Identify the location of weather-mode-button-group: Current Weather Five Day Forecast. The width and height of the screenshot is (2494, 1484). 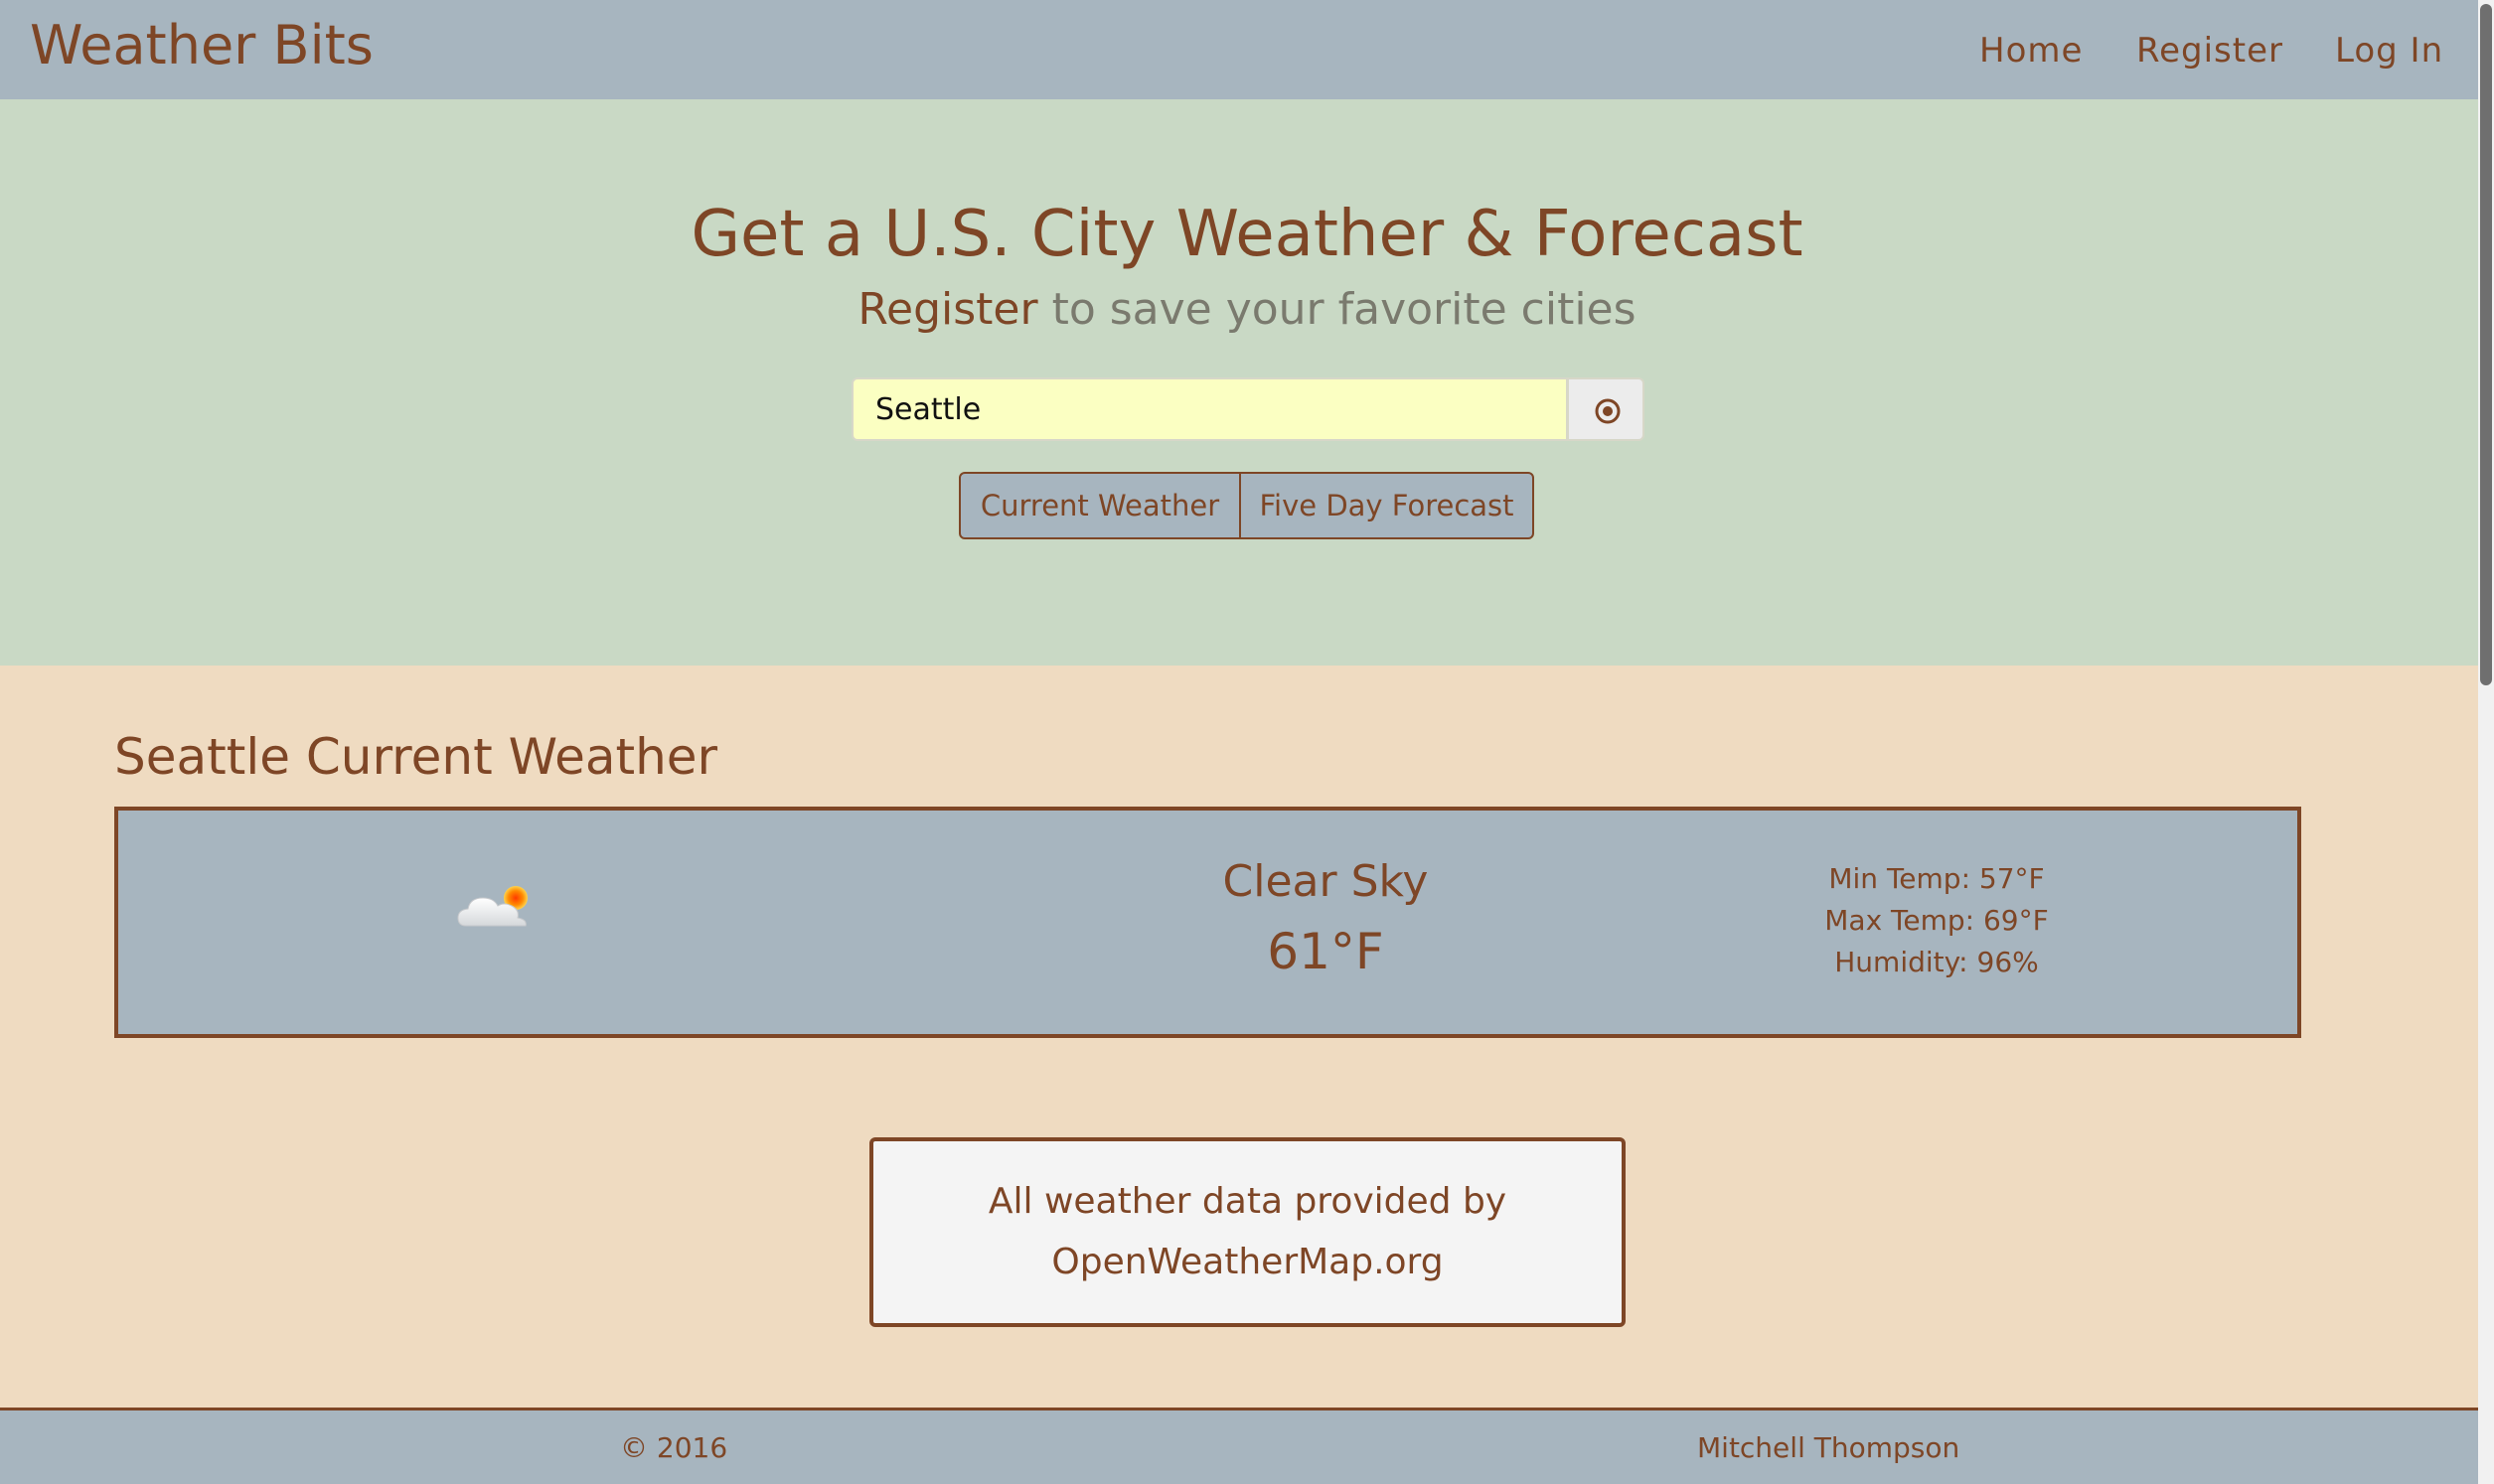
(1247, 505).